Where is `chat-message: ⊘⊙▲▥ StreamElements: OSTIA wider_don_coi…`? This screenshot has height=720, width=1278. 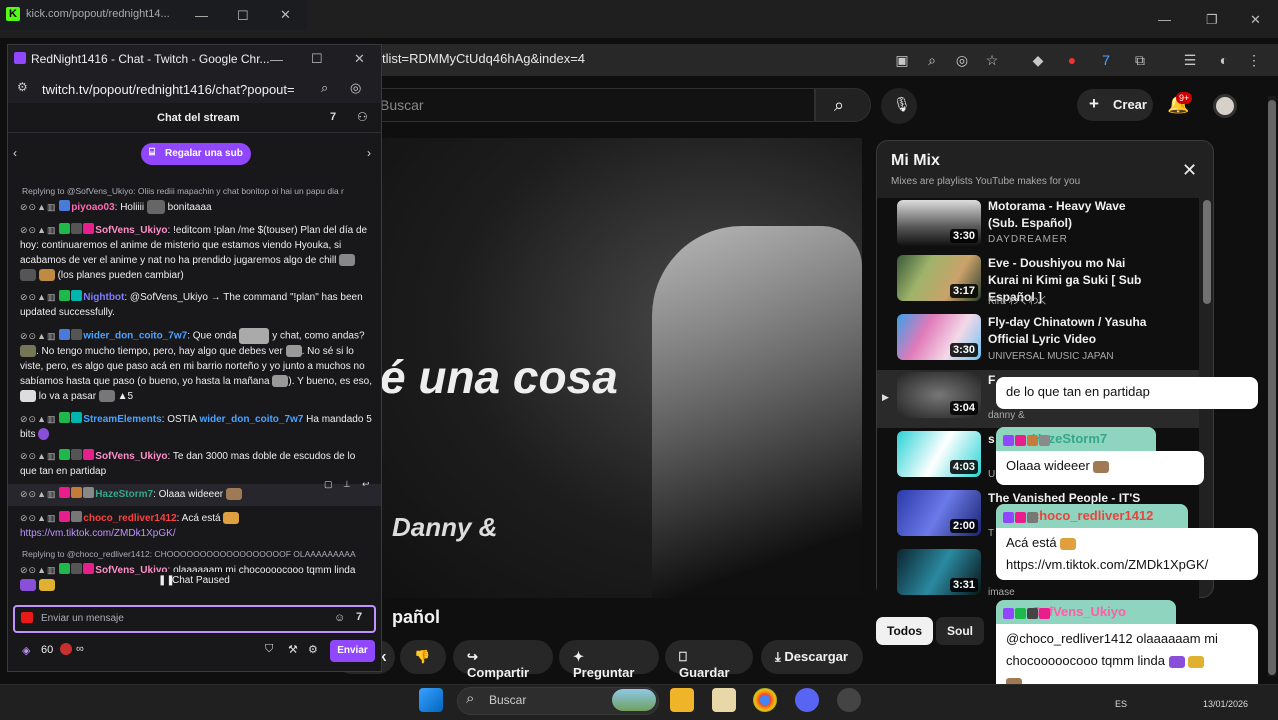
chat-message: ⊘⊙▲▥ StreamElements: OSTIA wider_don_coi… is located at coordinates (196, 426).